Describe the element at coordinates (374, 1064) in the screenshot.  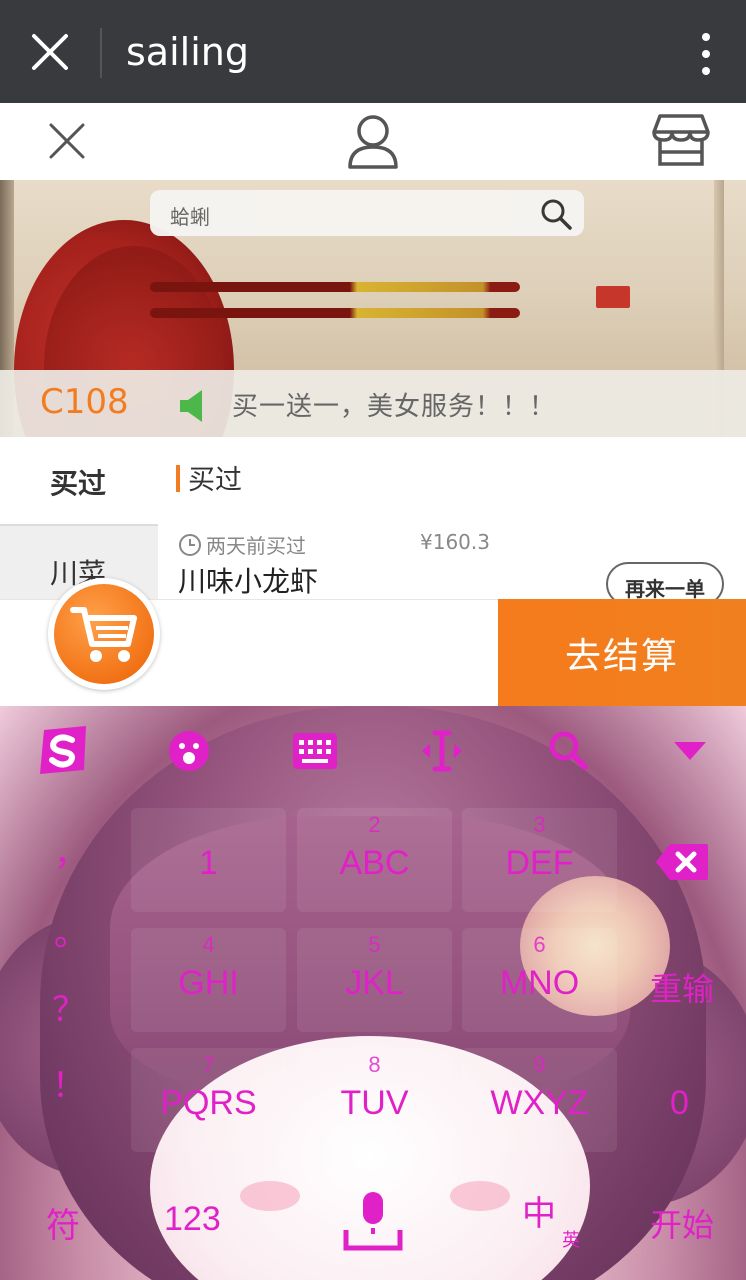
I see `key-number: 8` at that location.